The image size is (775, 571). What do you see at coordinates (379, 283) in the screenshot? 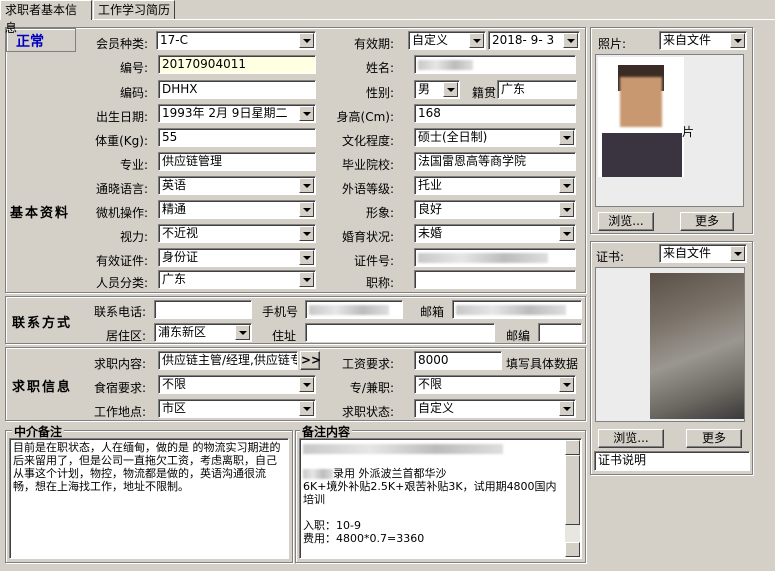
I see `title-label: 职称:` at bounding box center [379, 283].